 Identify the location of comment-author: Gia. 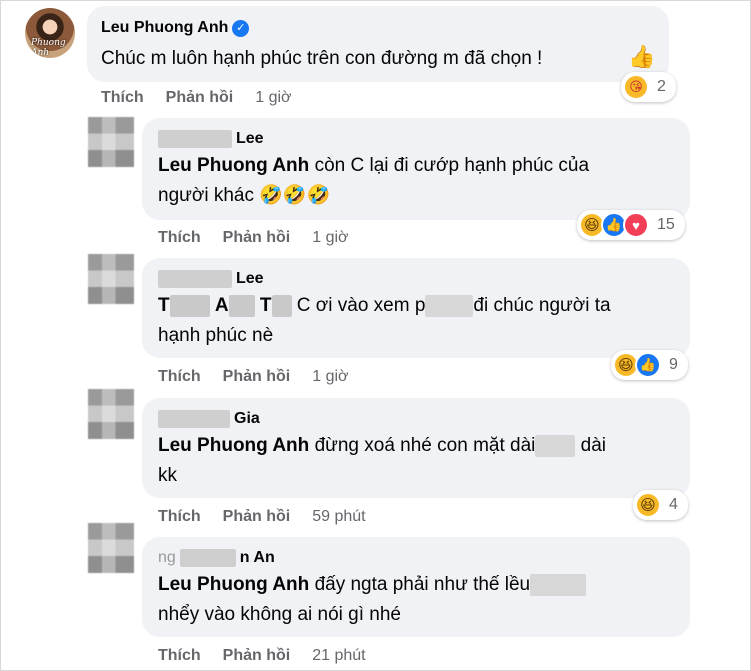
(247, 419).